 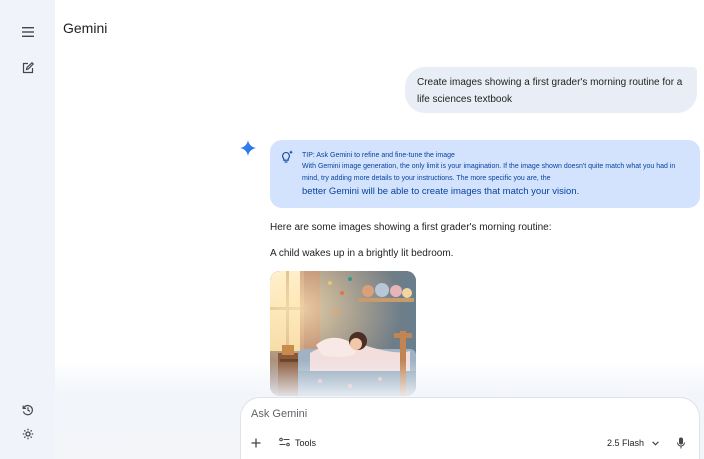 I want to click on prompt-composer: Ask Gemini Tools 2.5 Flash, so click(x=470, y=428).